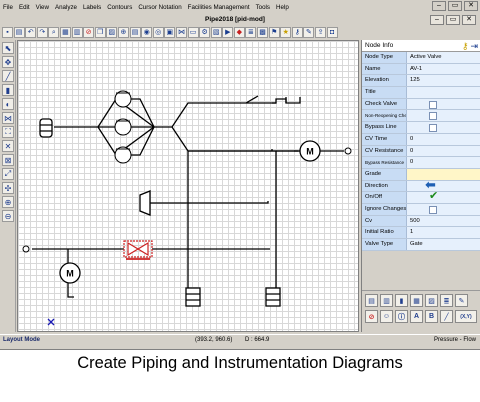 The height and width of the screenshot is (402, 480). Describe the element at coordinates (8, 132) in the screenshot. I see `box-select-icon: ⛶` at that location.